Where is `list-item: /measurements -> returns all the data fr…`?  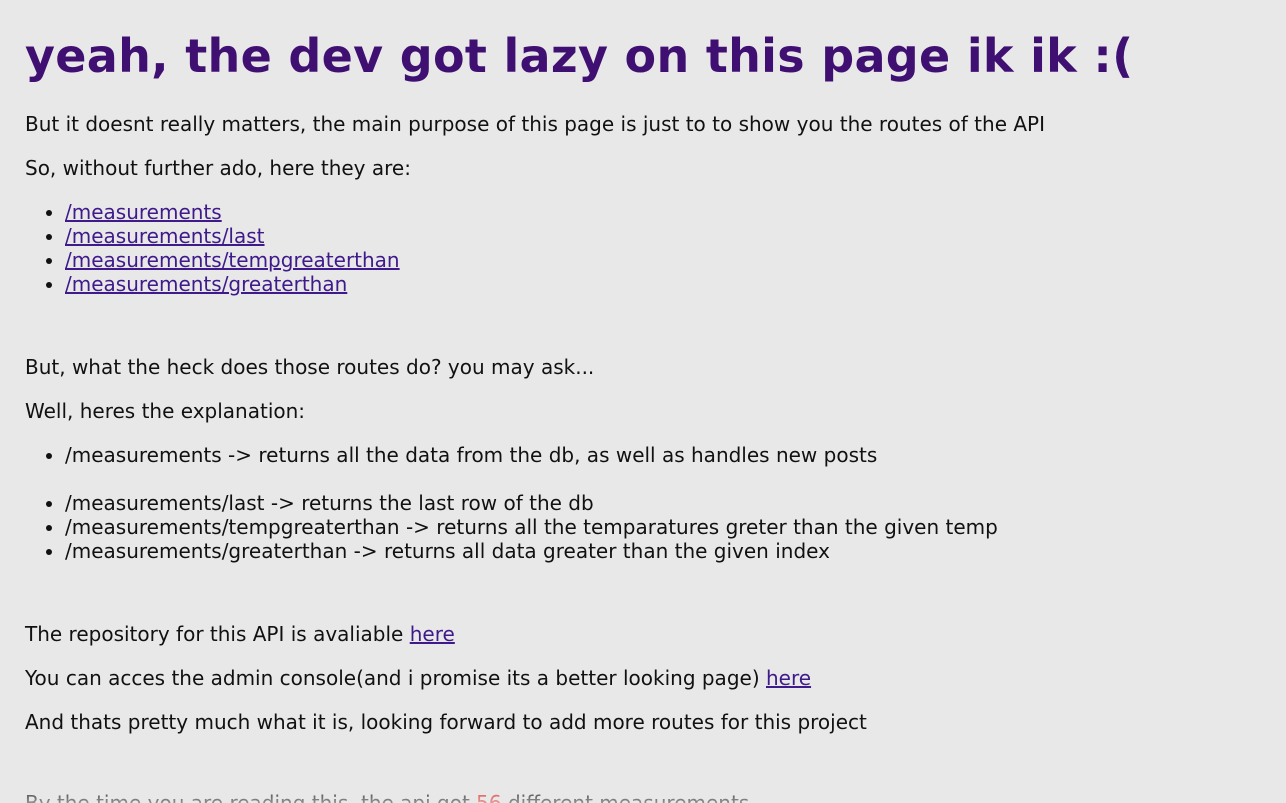 list-item: /measurements -> returns all the data fr… is located at coordinates (471, 455).